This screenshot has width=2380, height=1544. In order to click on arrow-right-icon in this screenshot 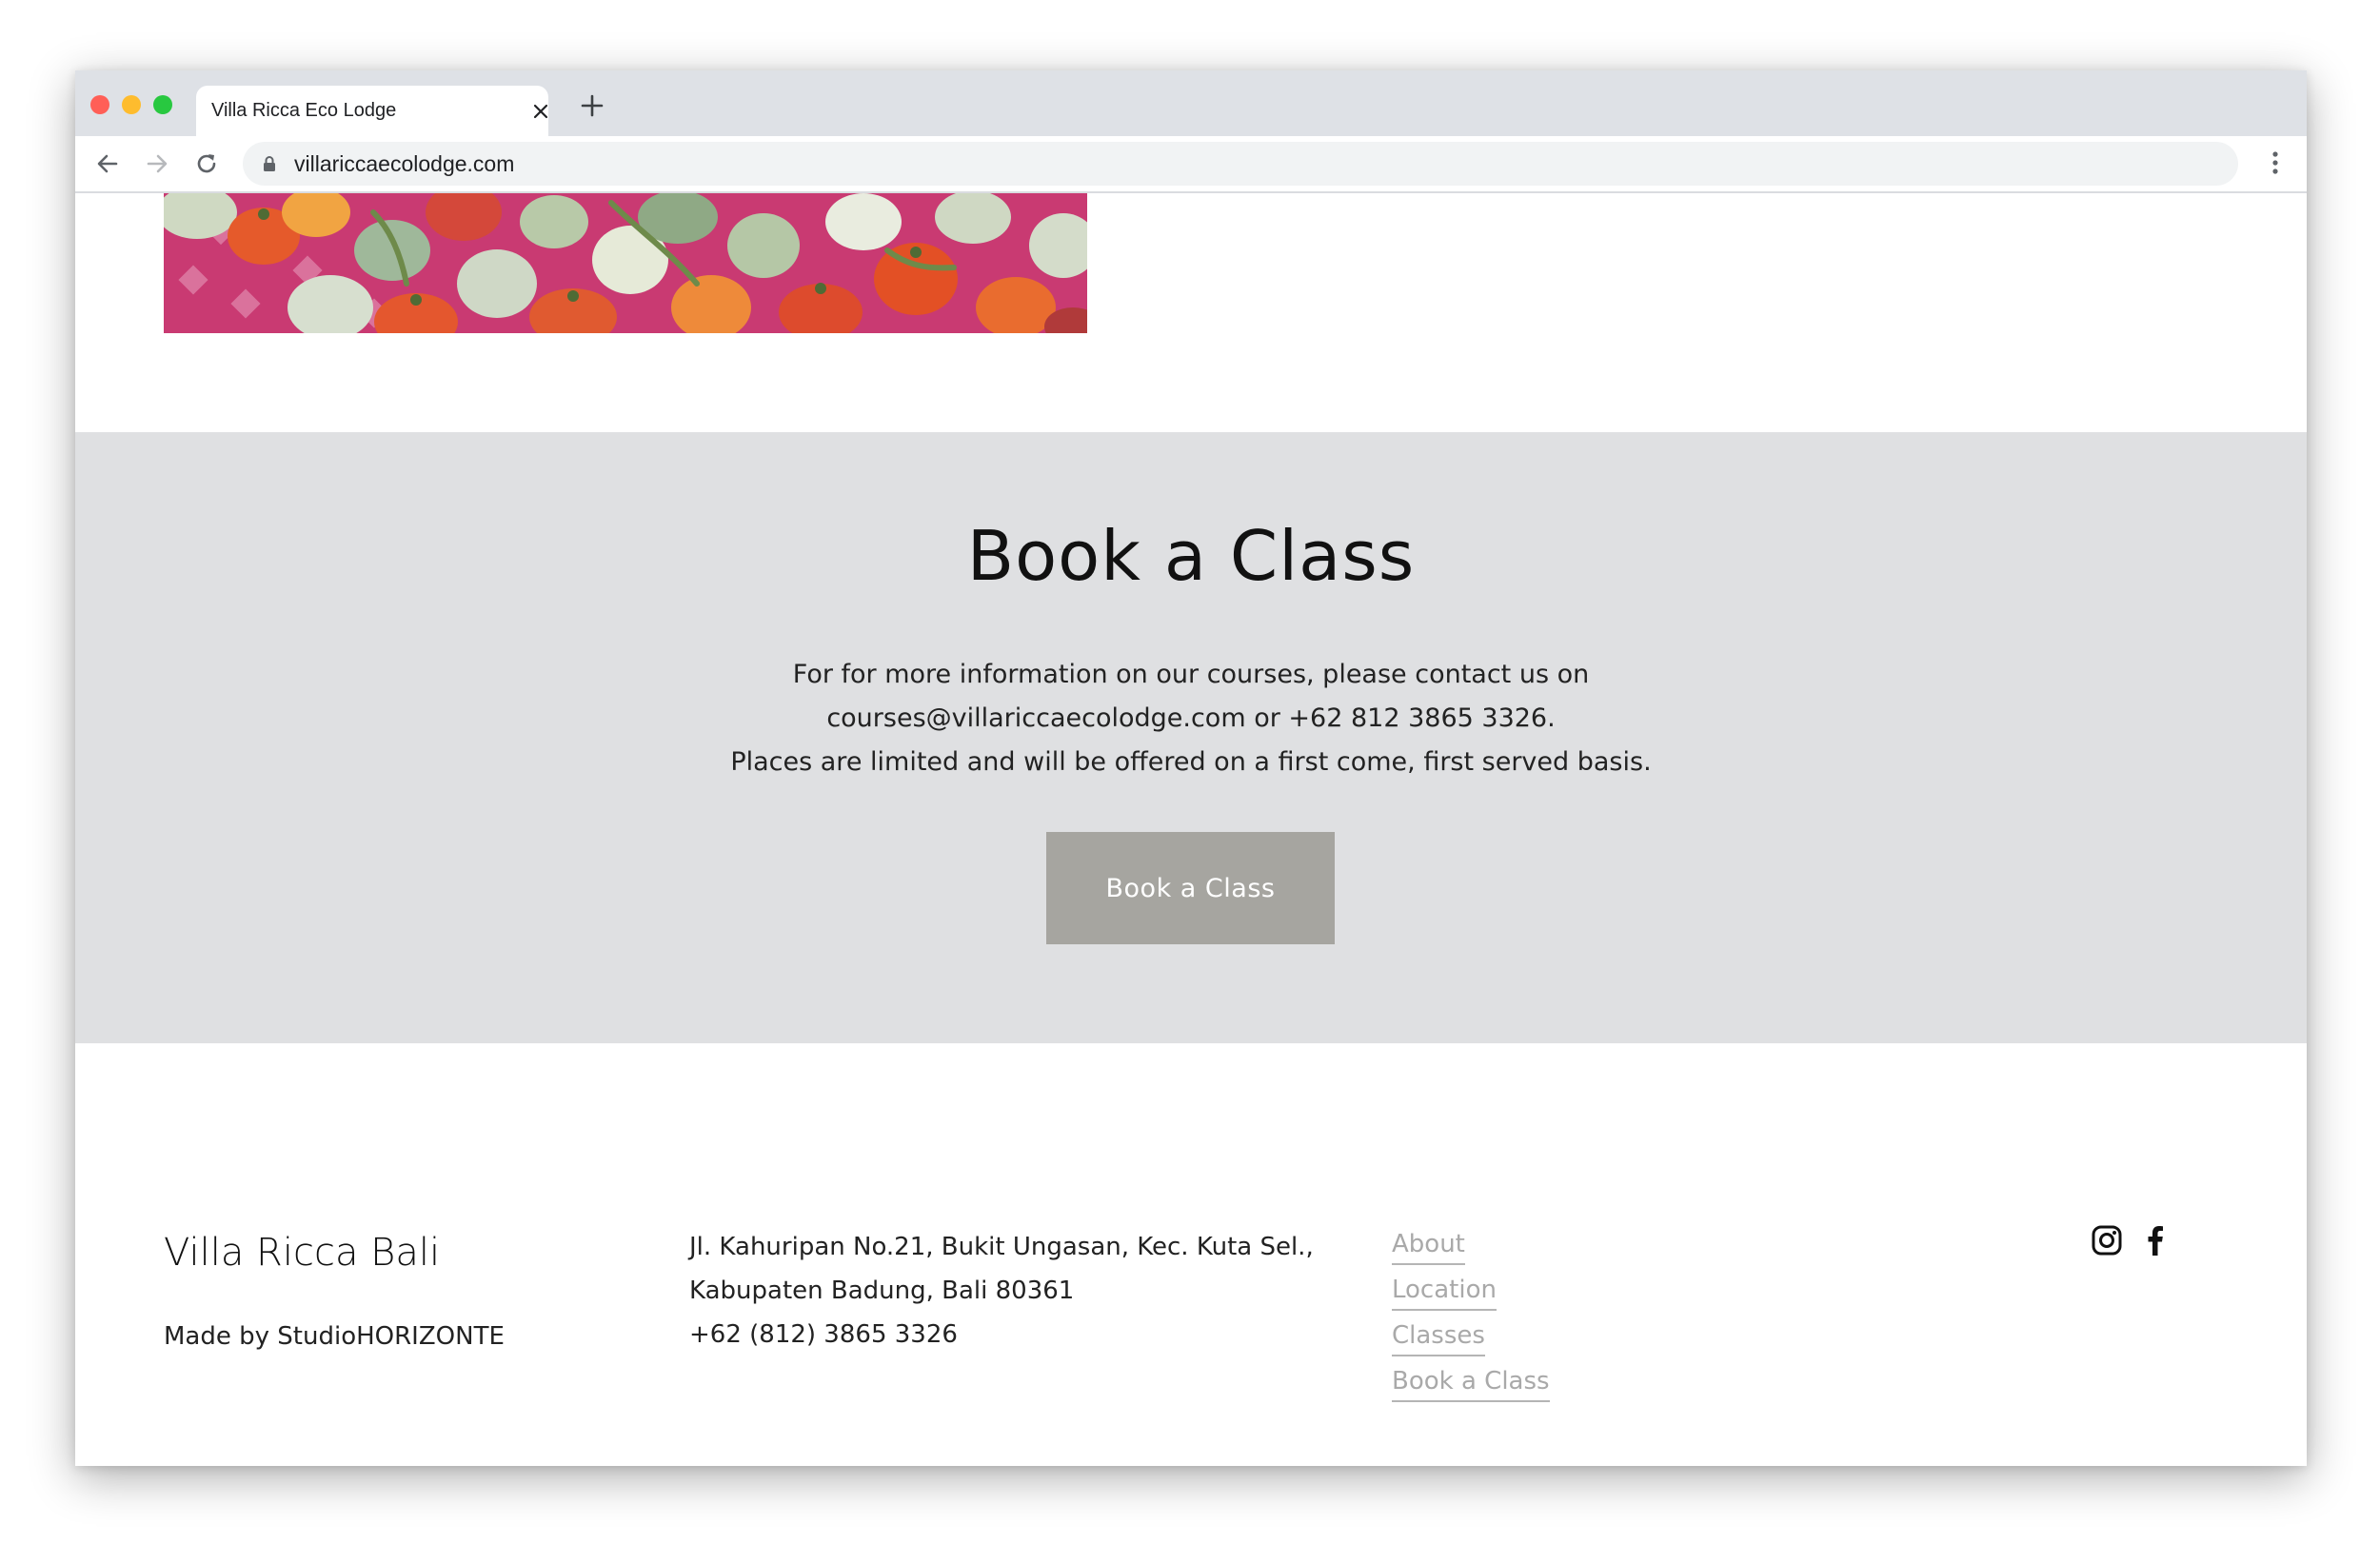, I will do `click(157, 163)`.